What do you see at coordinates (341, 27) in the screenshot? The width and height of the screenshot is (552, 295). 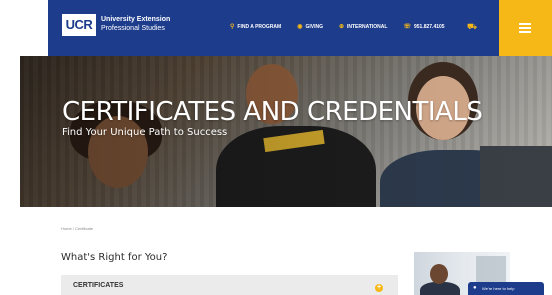 I see `globe-icon: ⊕` at bounding box center [341, 27].